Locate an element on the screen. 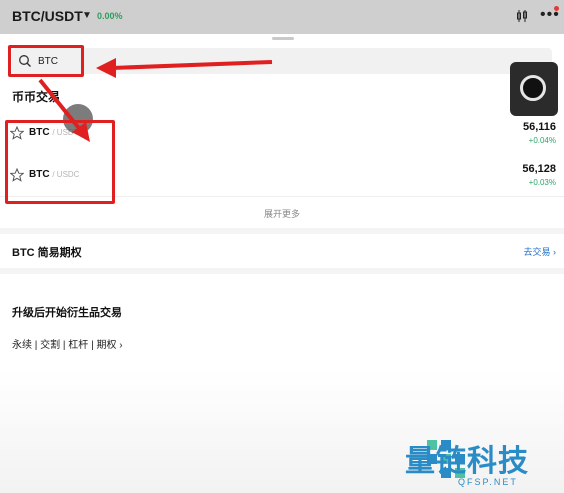 This screenshot has width=564, height=493. sheet-drag-handle is located at coordinates (283, 38).